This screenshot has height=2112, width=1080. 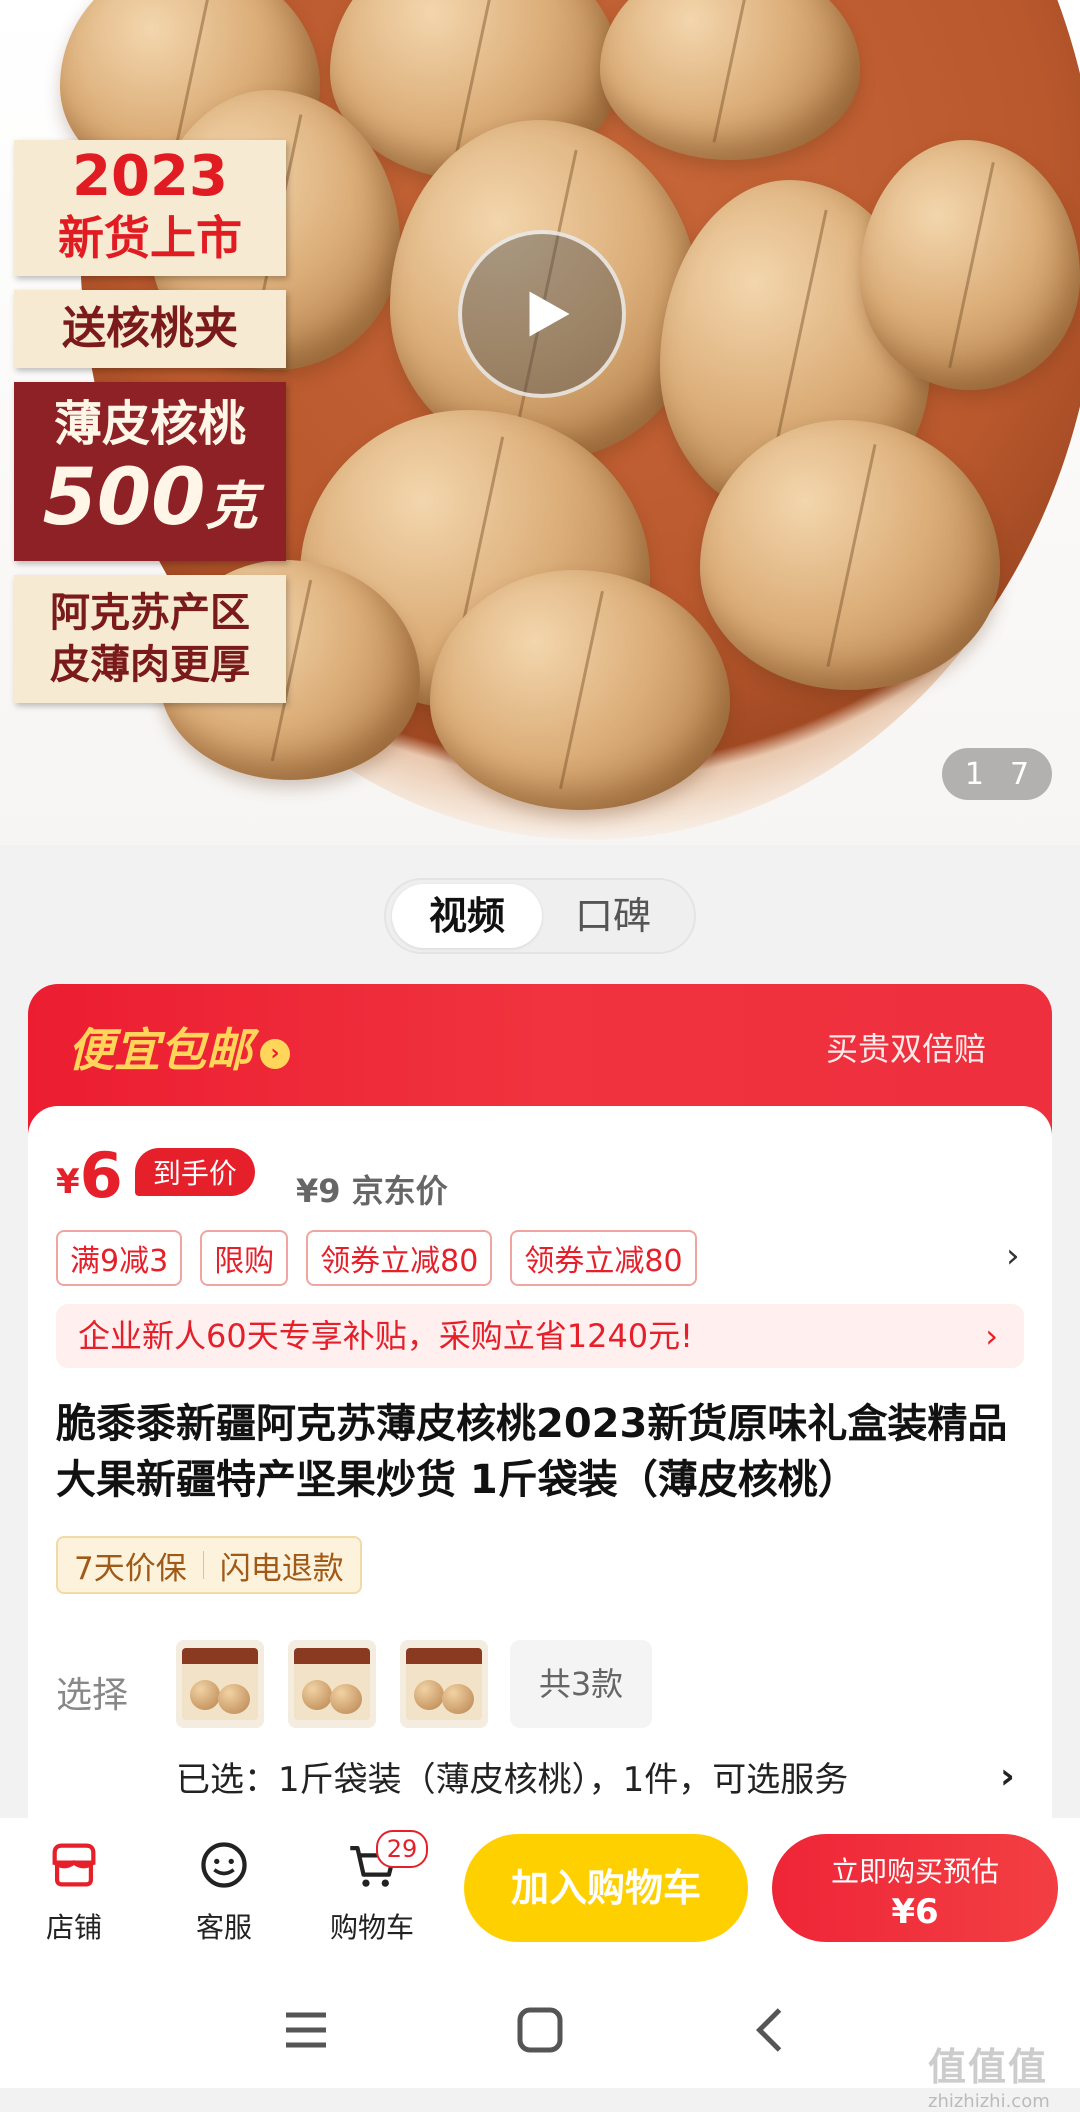 I want to click on cart-count-badge: 29, so click(x=402, y=1849).